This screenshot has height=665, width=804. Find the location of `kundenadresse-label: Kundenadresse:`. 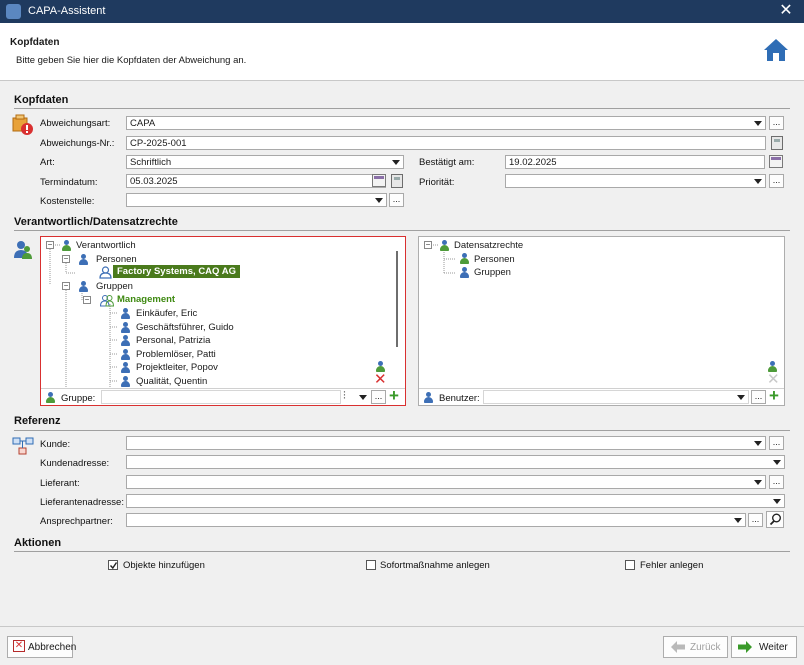

kundenadresse-label: Kundenadresse: is located at coordinates (75, 463).